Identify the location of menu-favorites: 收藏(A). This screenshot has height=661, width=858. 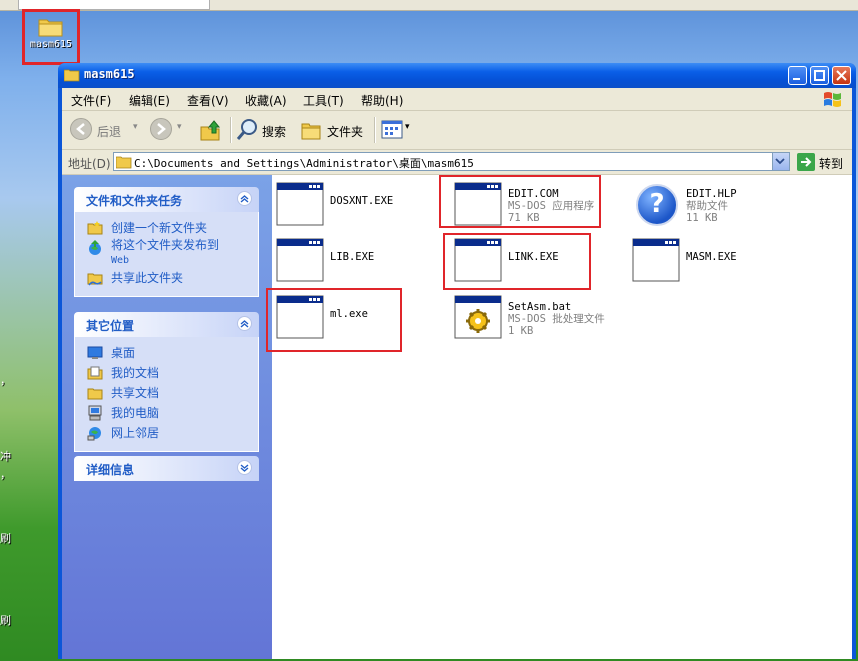
(266, 100).